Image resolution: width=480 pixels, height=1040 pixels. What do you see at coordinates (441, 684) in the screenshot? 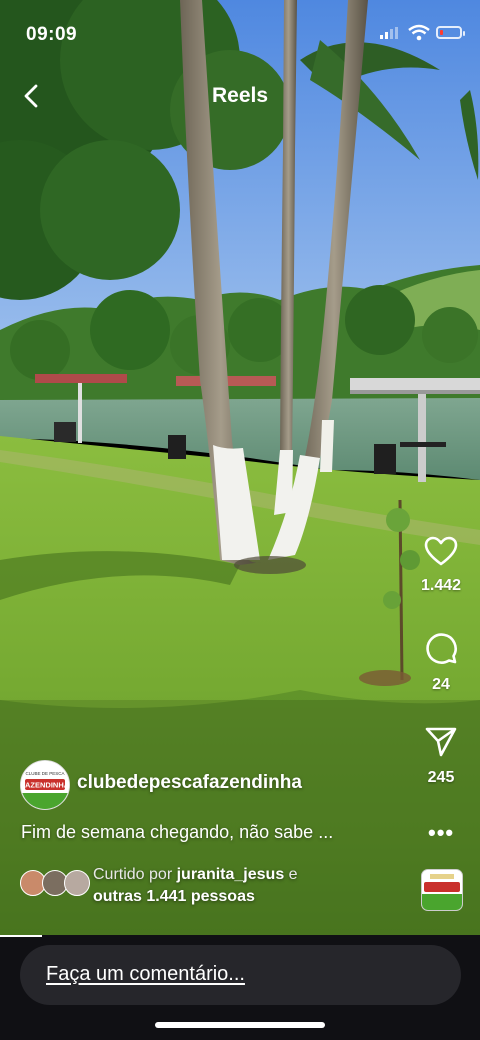
I see `comment-count: 24` at bounding box center [441, 684].